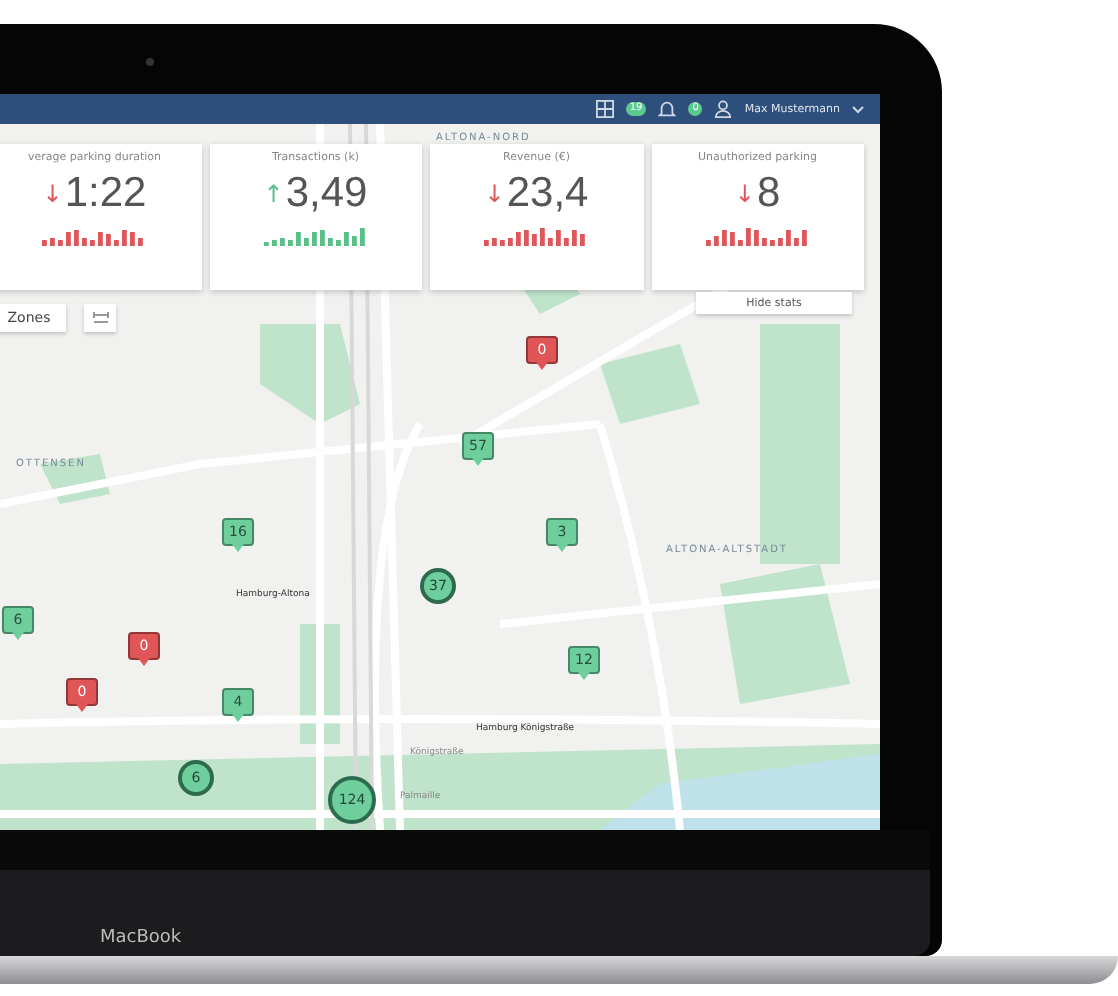 The image size is (1118, 996). What do you see at coordinates (100, 318) in the screenshot?
I see `ruler-icon` at bounding box center [100, 318].